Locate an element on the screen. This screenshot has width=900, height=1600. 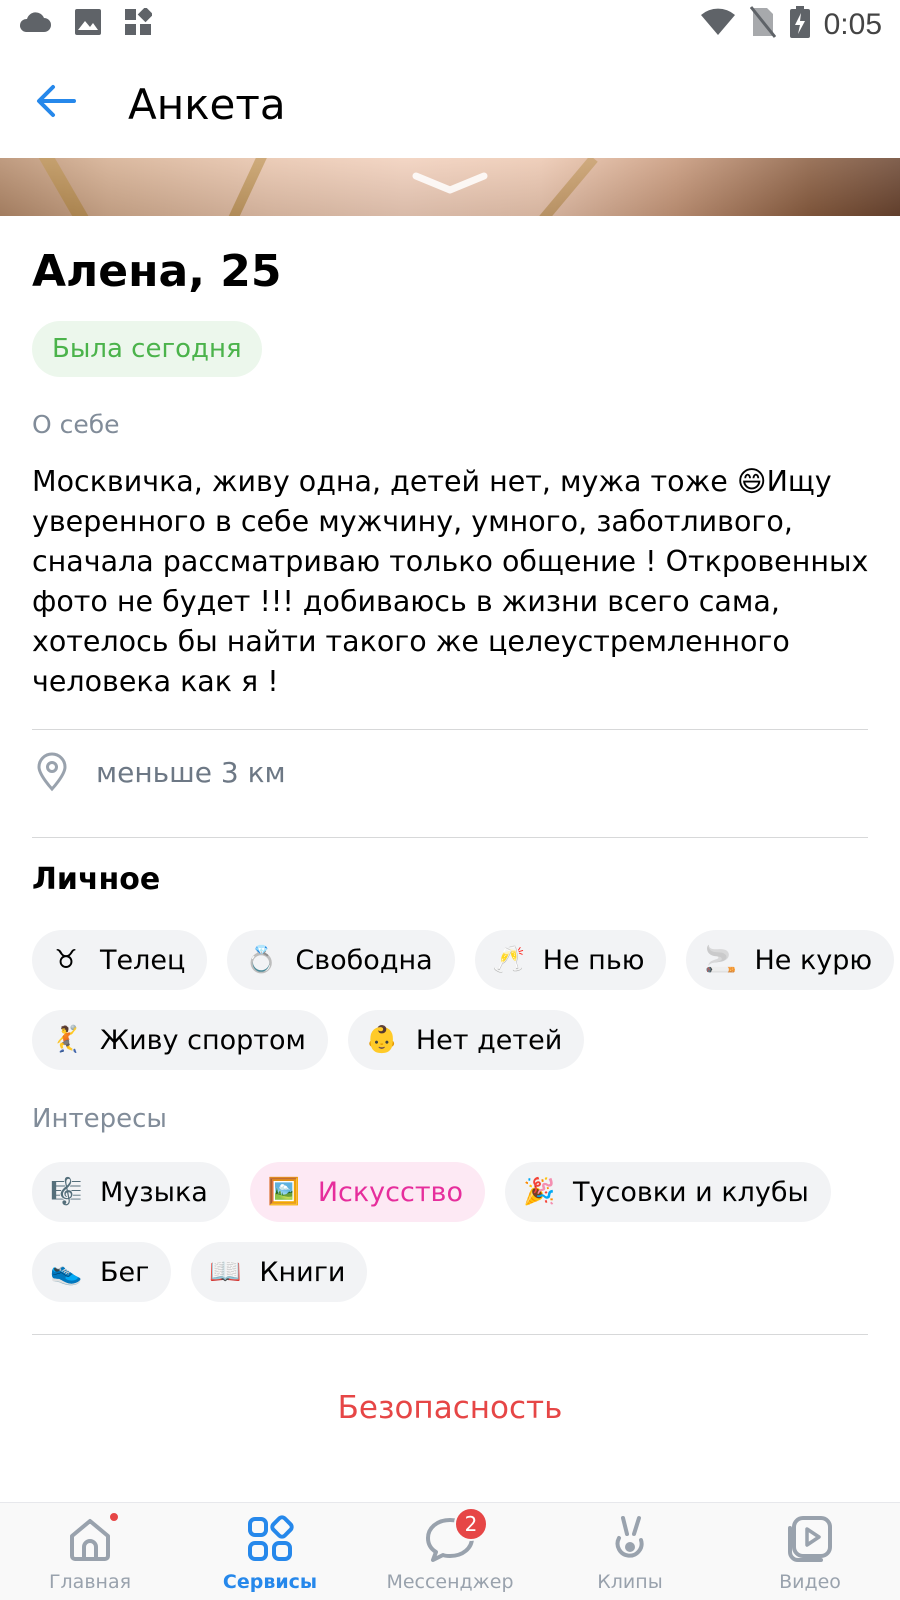
wifi-icon is located at coordinates (718, 24).